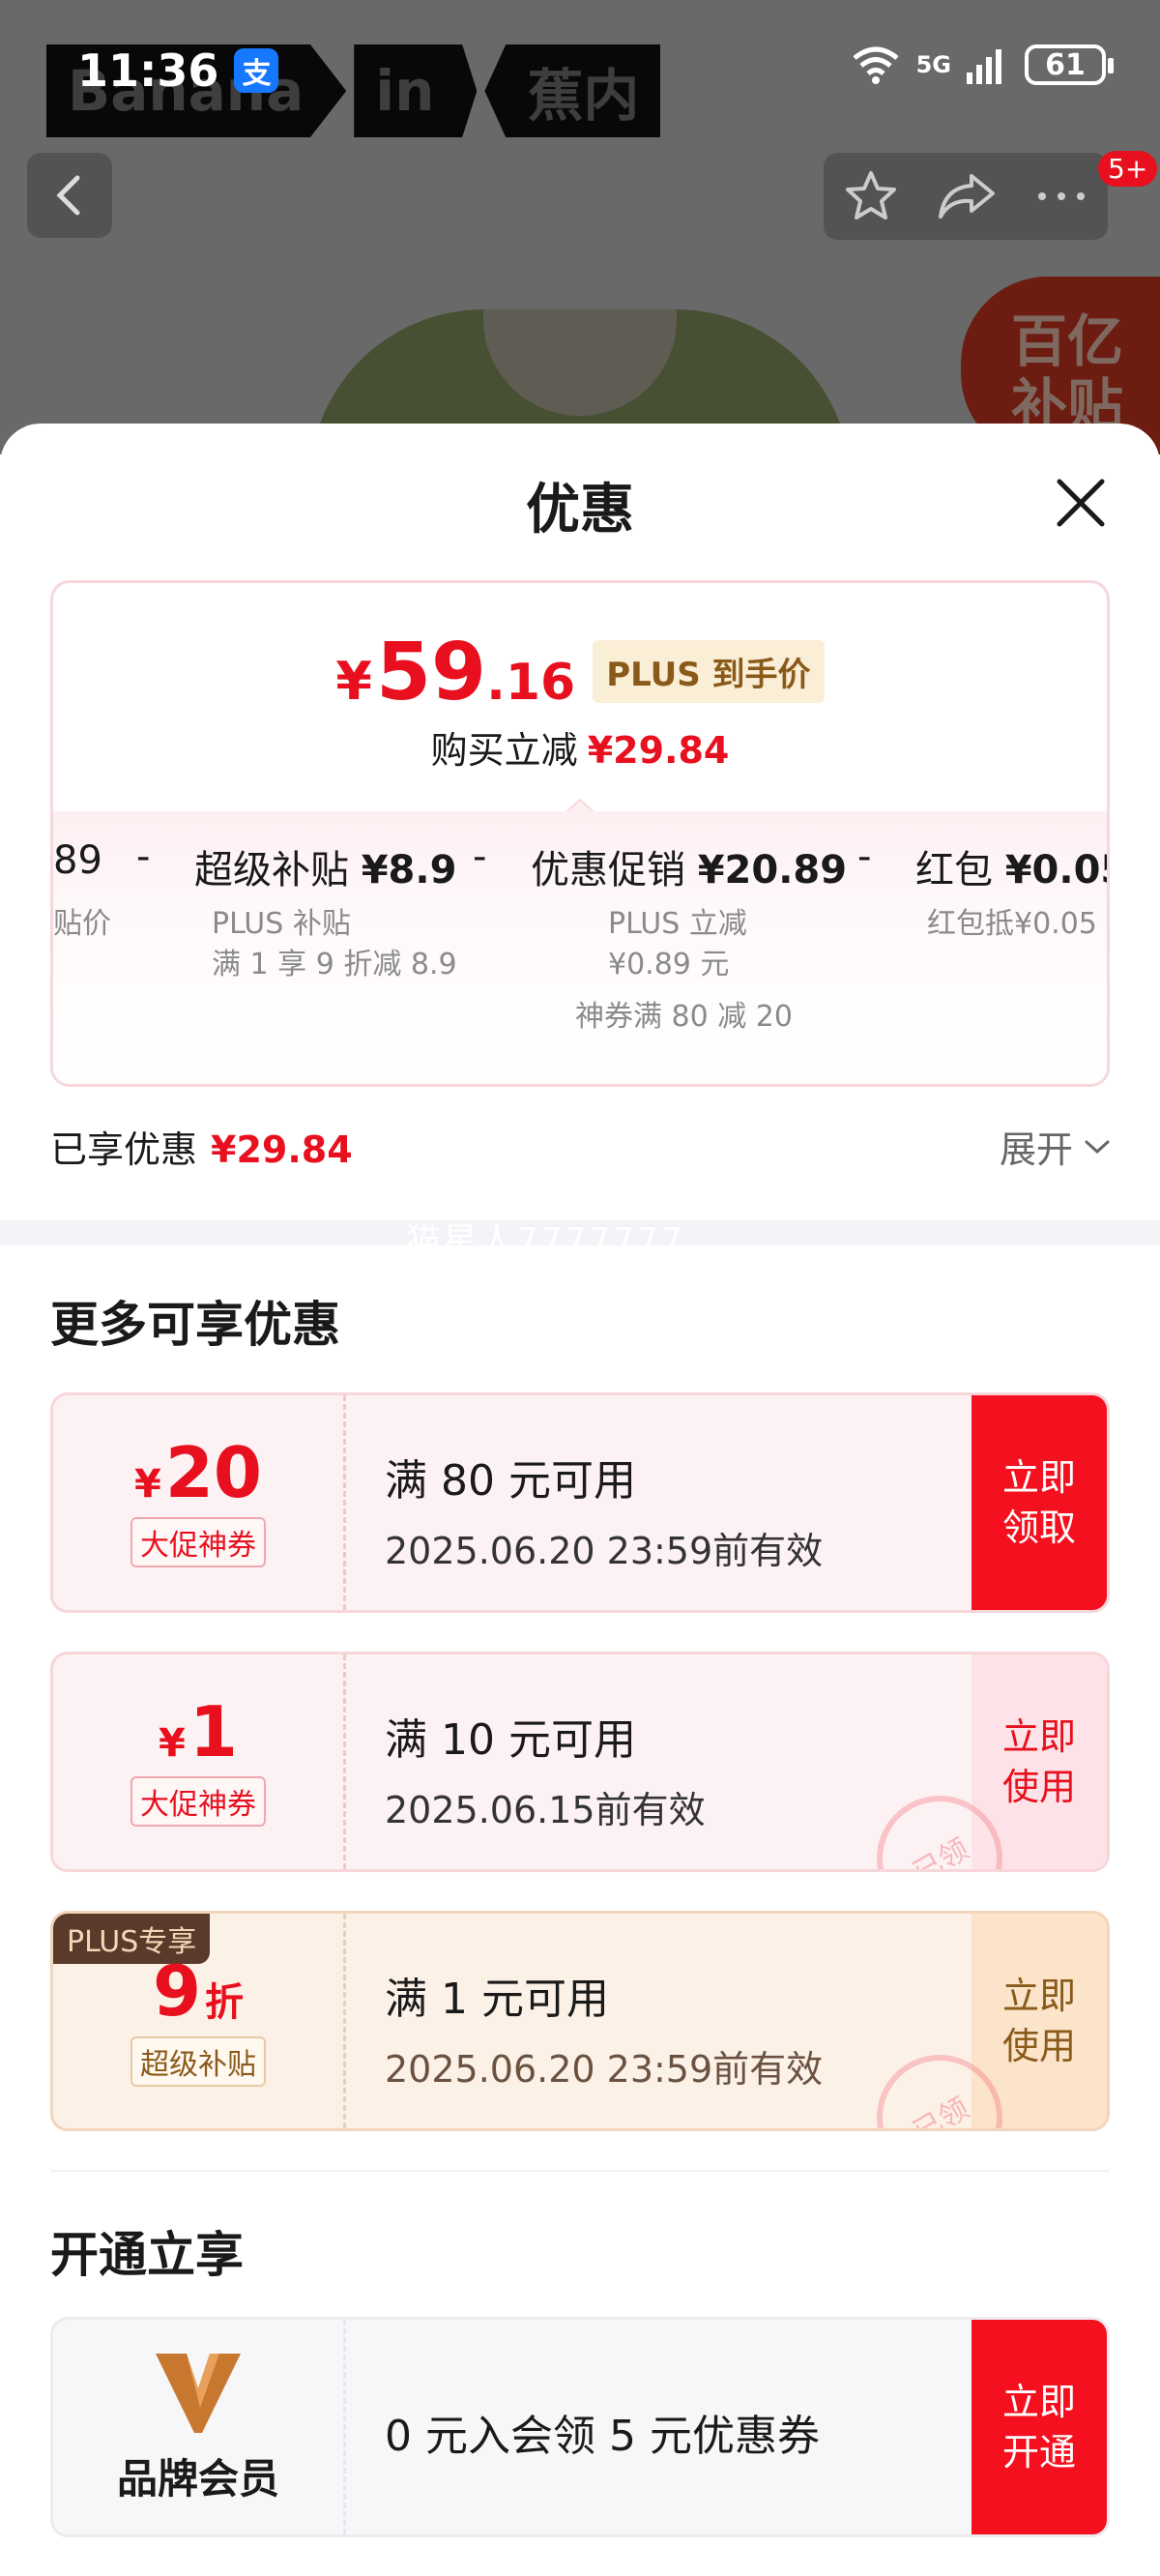 The width and height of the screenshot is (1160, 2576). What do you see at coordinates (1128, 169) in the screenshot?
I see `notification-badge: 5+` at bounding box center [1128, 169].